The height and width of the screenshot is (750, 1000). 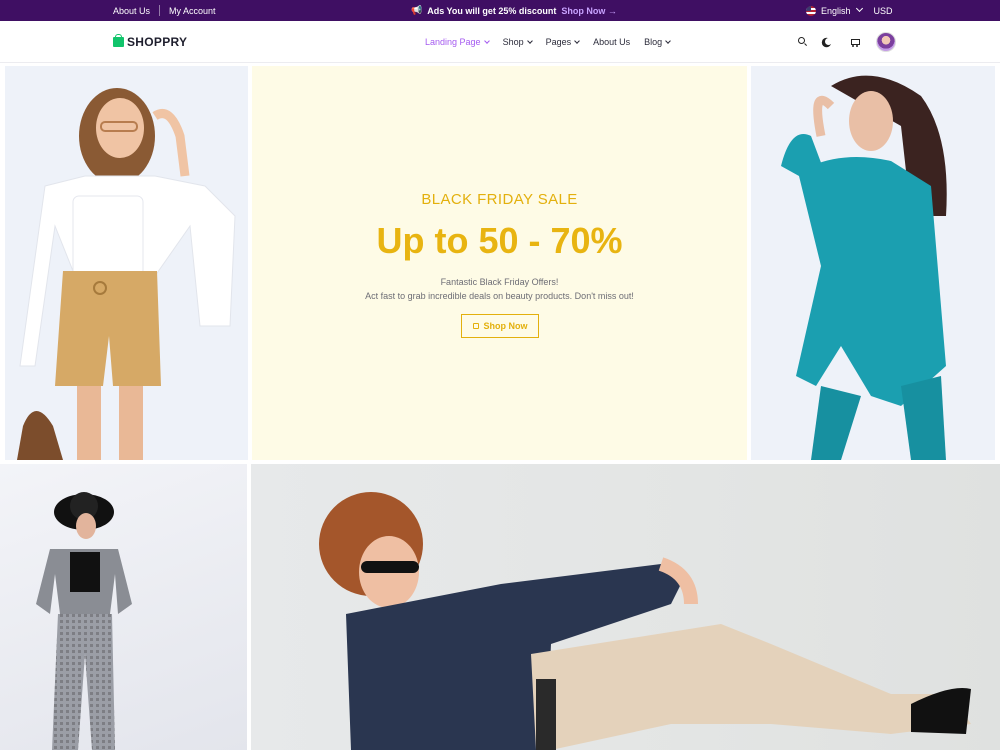 I want to click on megaphone-icon: 📢, so click(x=417, y=10).